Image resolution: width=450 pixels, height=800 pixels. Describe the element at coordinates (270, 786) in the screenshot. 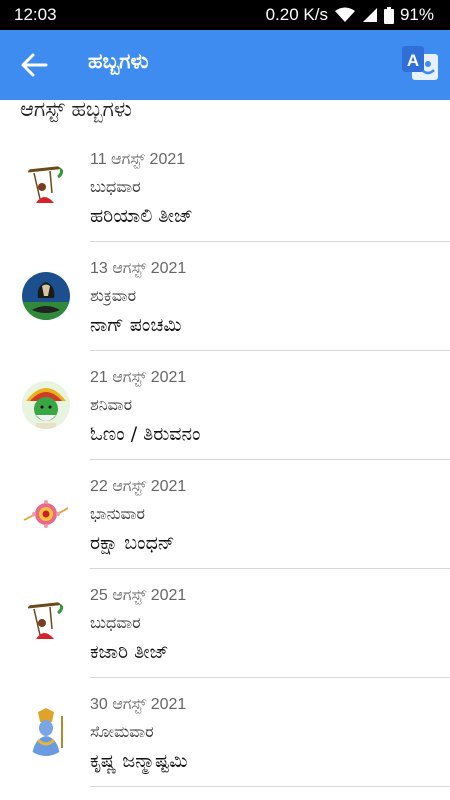

I see `divider` at that location.